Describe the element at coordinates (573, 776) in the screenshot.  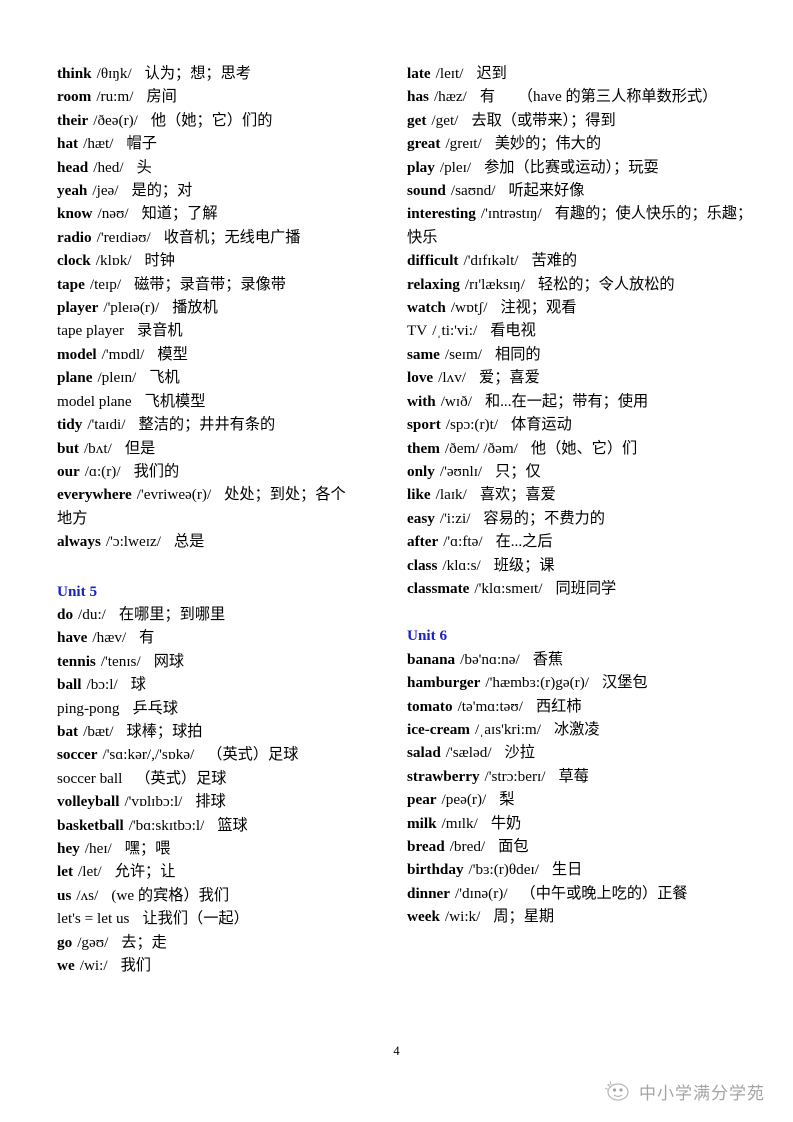
I see `entry-meaning: 草莓` at that location.